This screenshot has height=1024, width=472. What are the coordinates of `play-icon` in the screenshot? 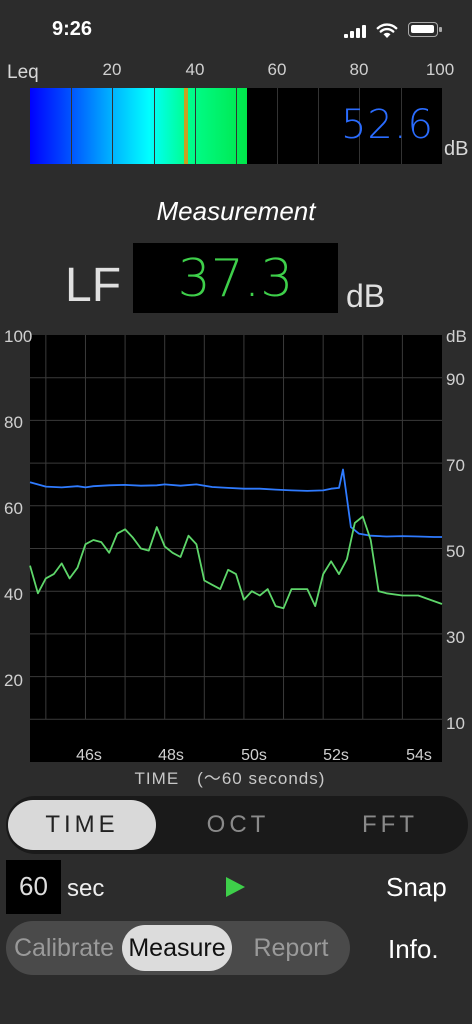 It's located at (235, 887).